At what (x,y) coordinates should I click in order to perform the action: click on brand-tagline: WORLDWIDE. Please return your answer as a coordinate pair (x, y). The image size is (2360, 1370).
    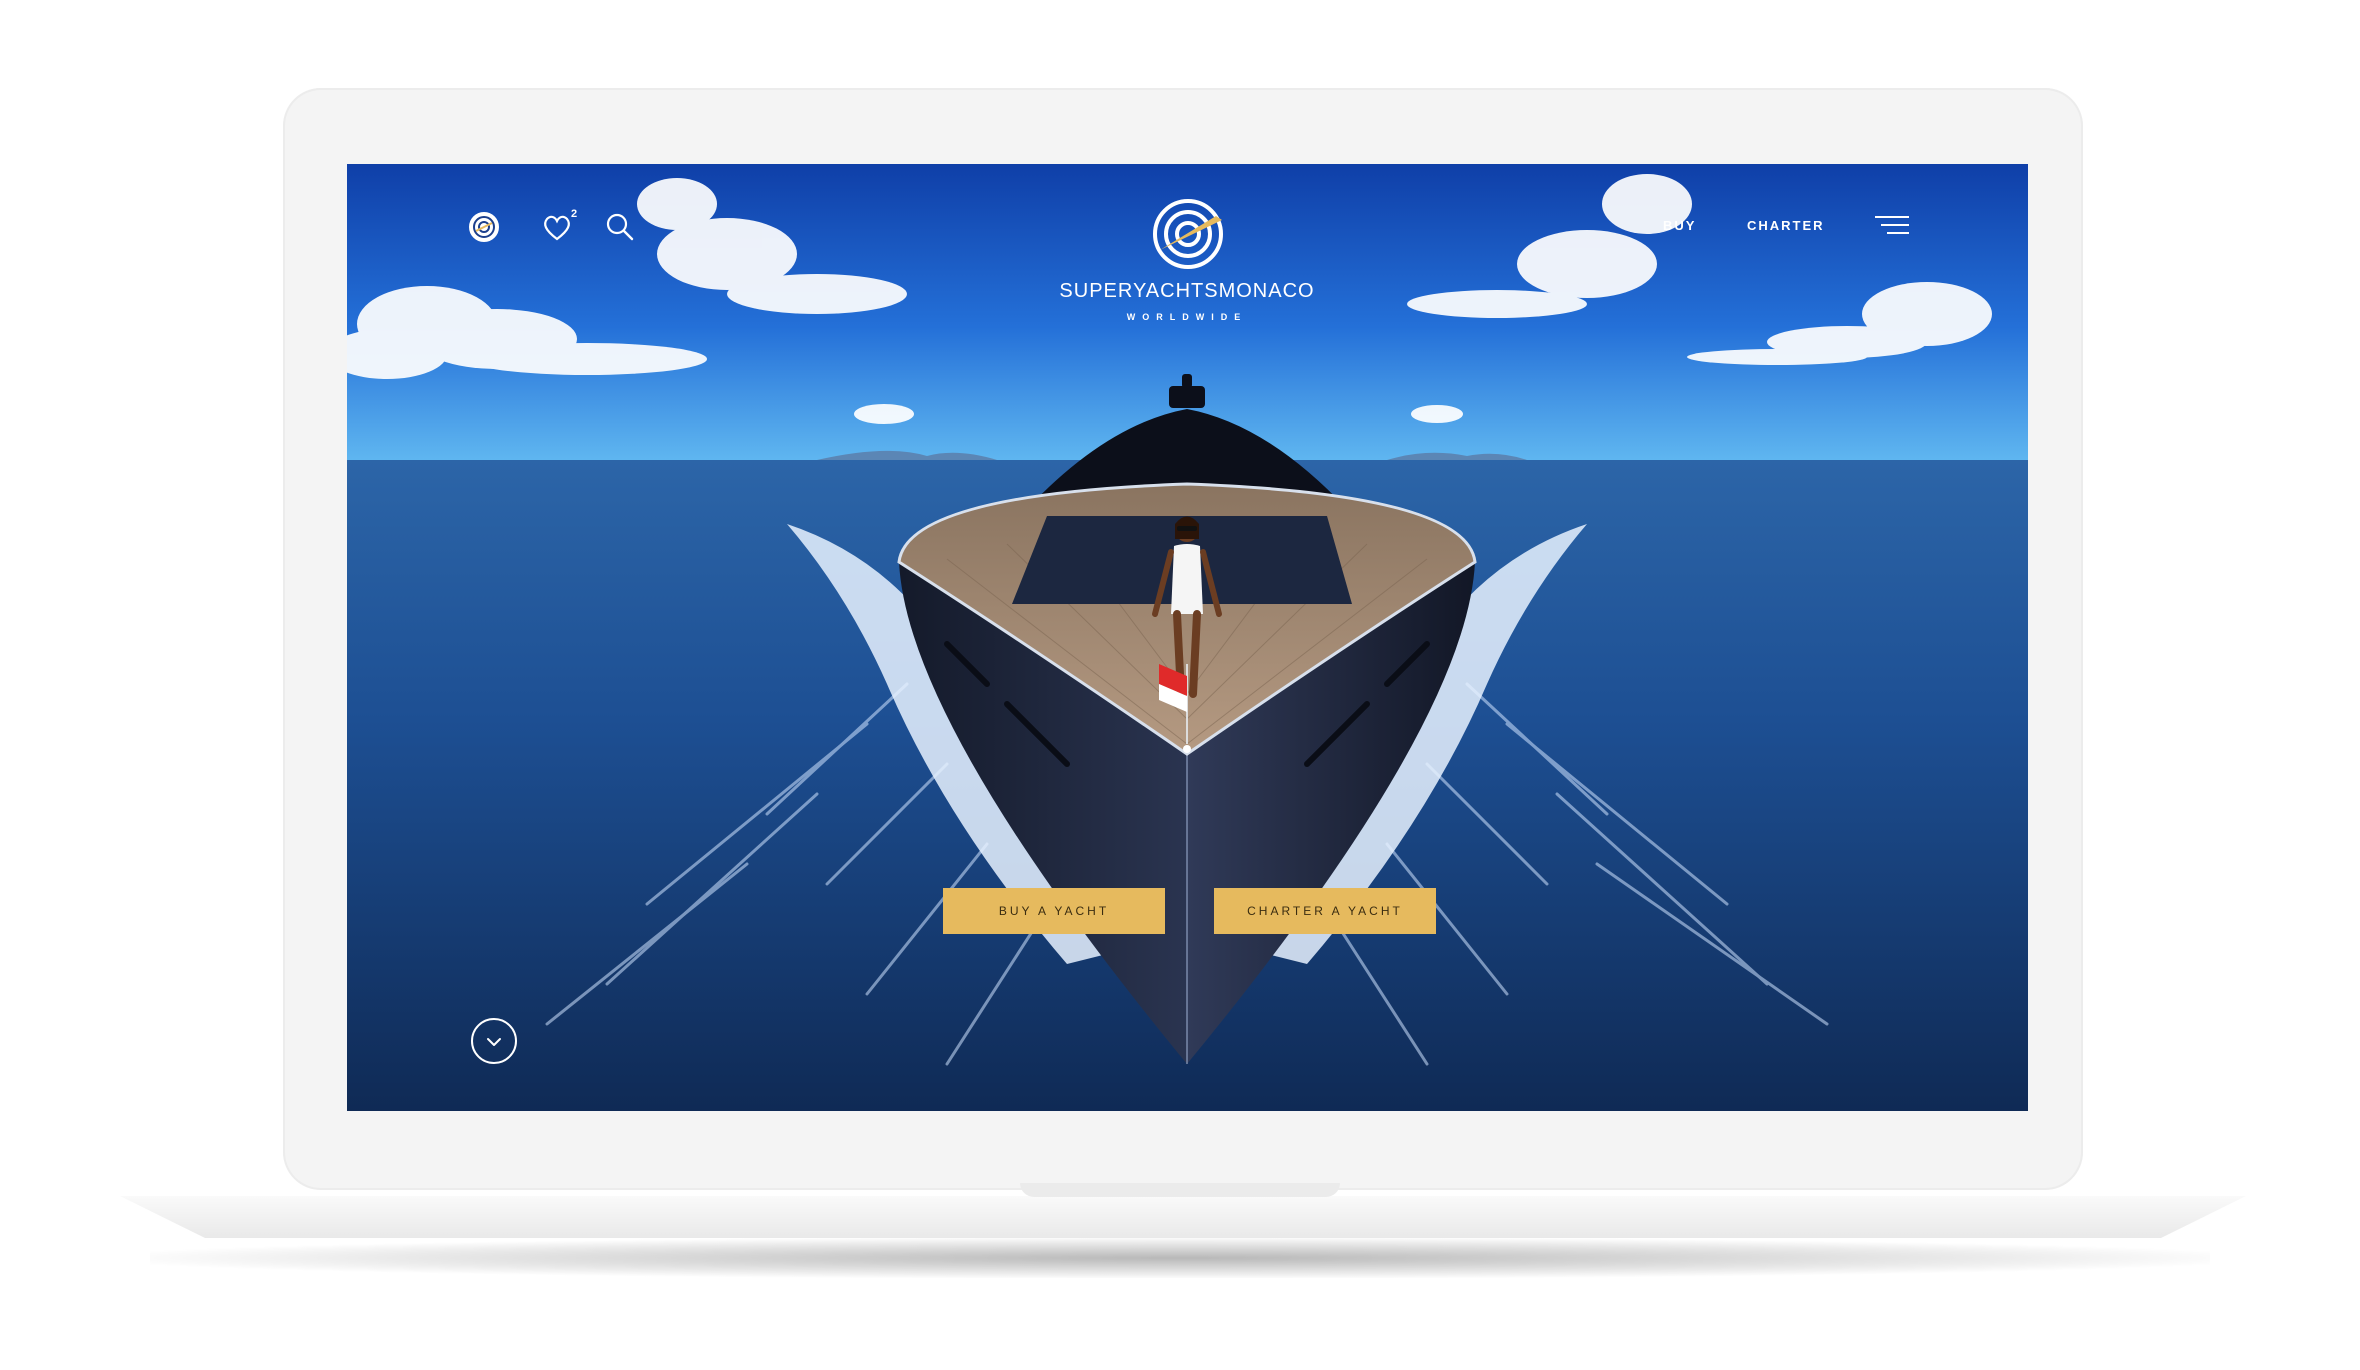
    Looking at the image, I should click on (1187, 317).